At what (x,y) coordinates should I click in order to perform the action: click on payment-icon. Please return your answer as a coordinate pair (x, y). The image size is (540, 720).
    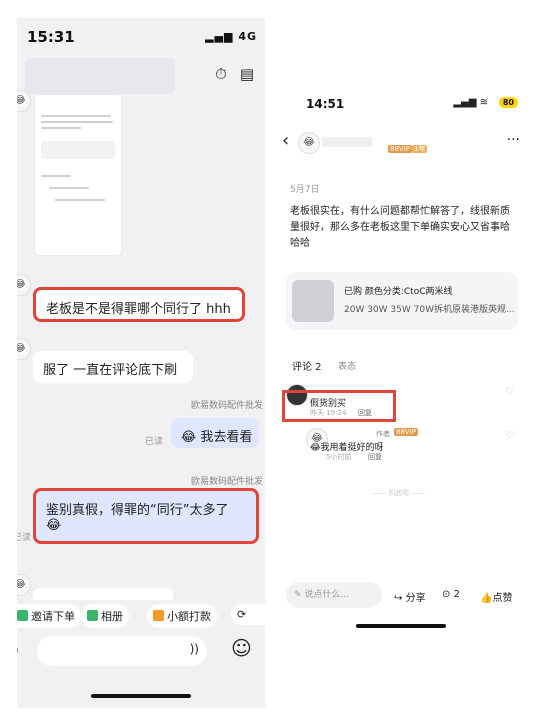
    Looking at the image, I should click on (158, 615).